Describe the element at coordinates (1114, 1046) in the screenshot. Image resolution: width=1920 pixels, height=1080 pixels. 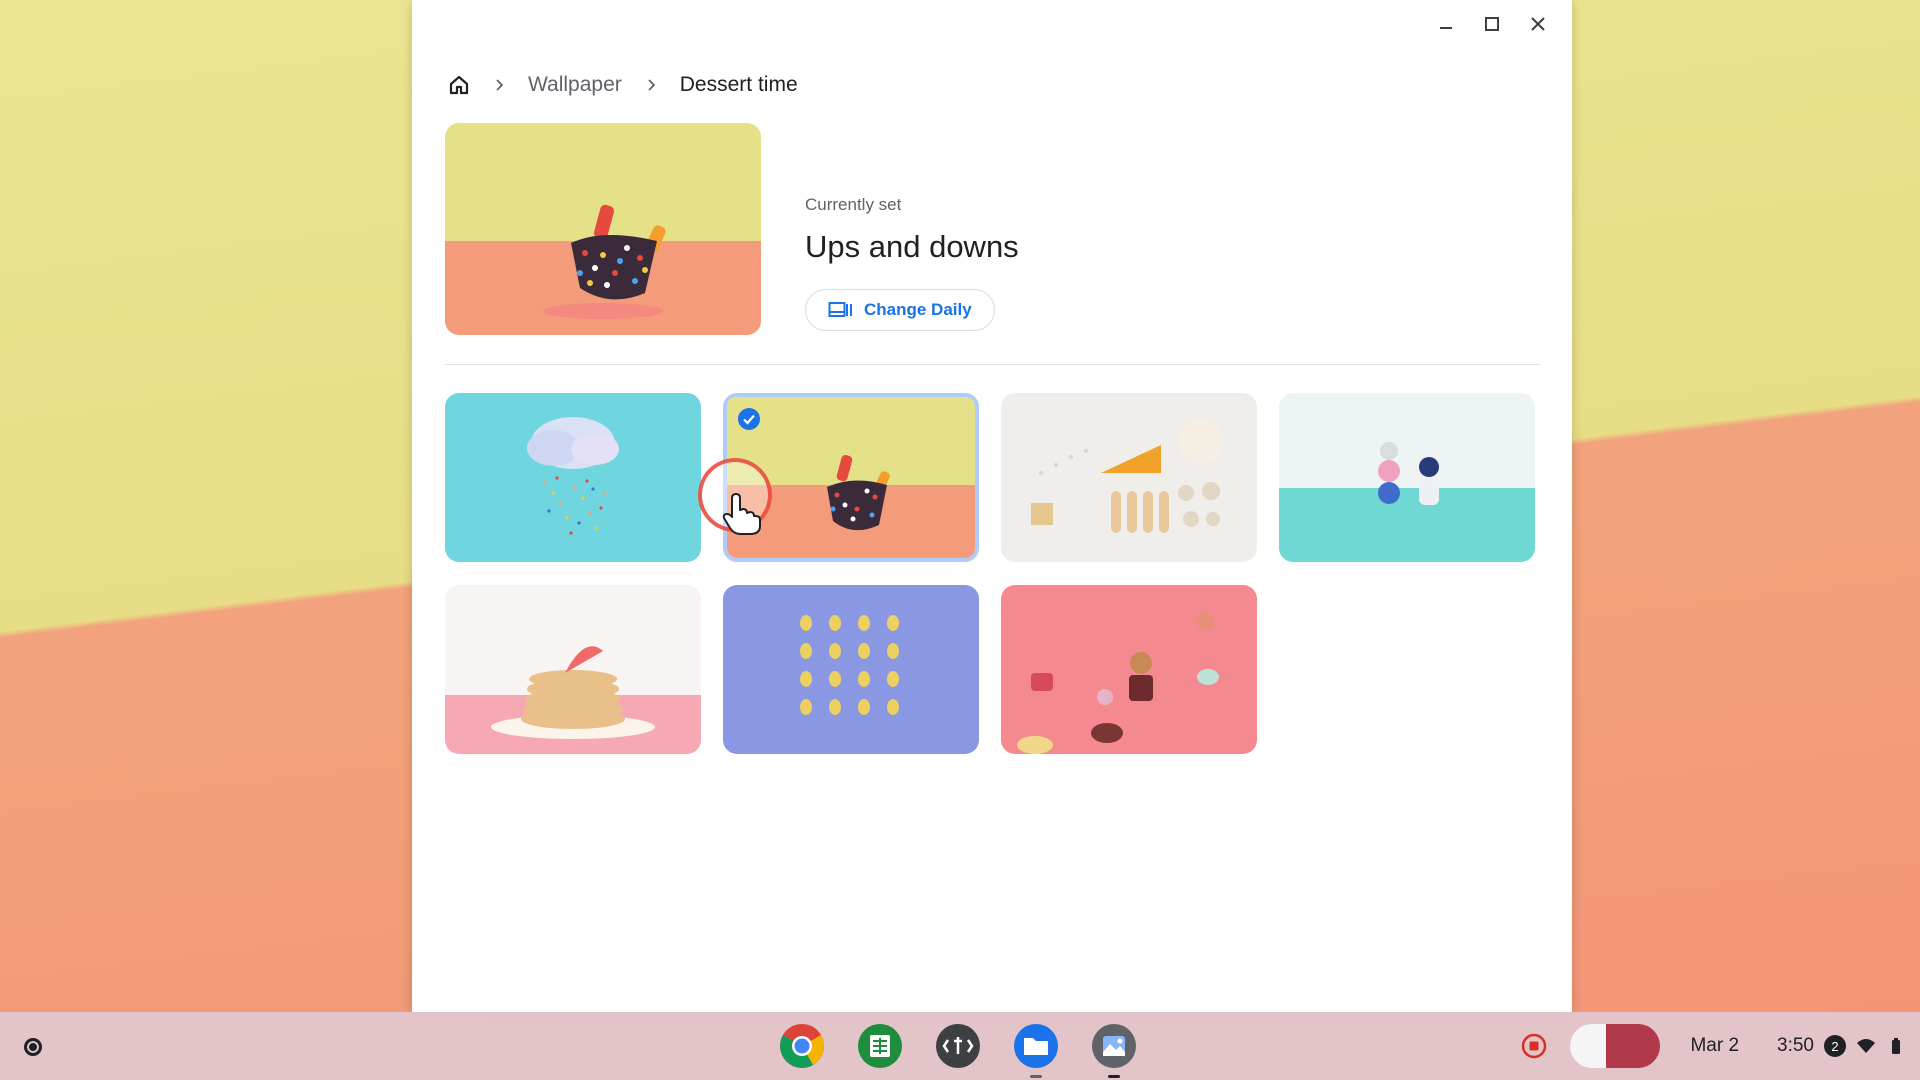
I see `wallpaper-app-icon` at that location.